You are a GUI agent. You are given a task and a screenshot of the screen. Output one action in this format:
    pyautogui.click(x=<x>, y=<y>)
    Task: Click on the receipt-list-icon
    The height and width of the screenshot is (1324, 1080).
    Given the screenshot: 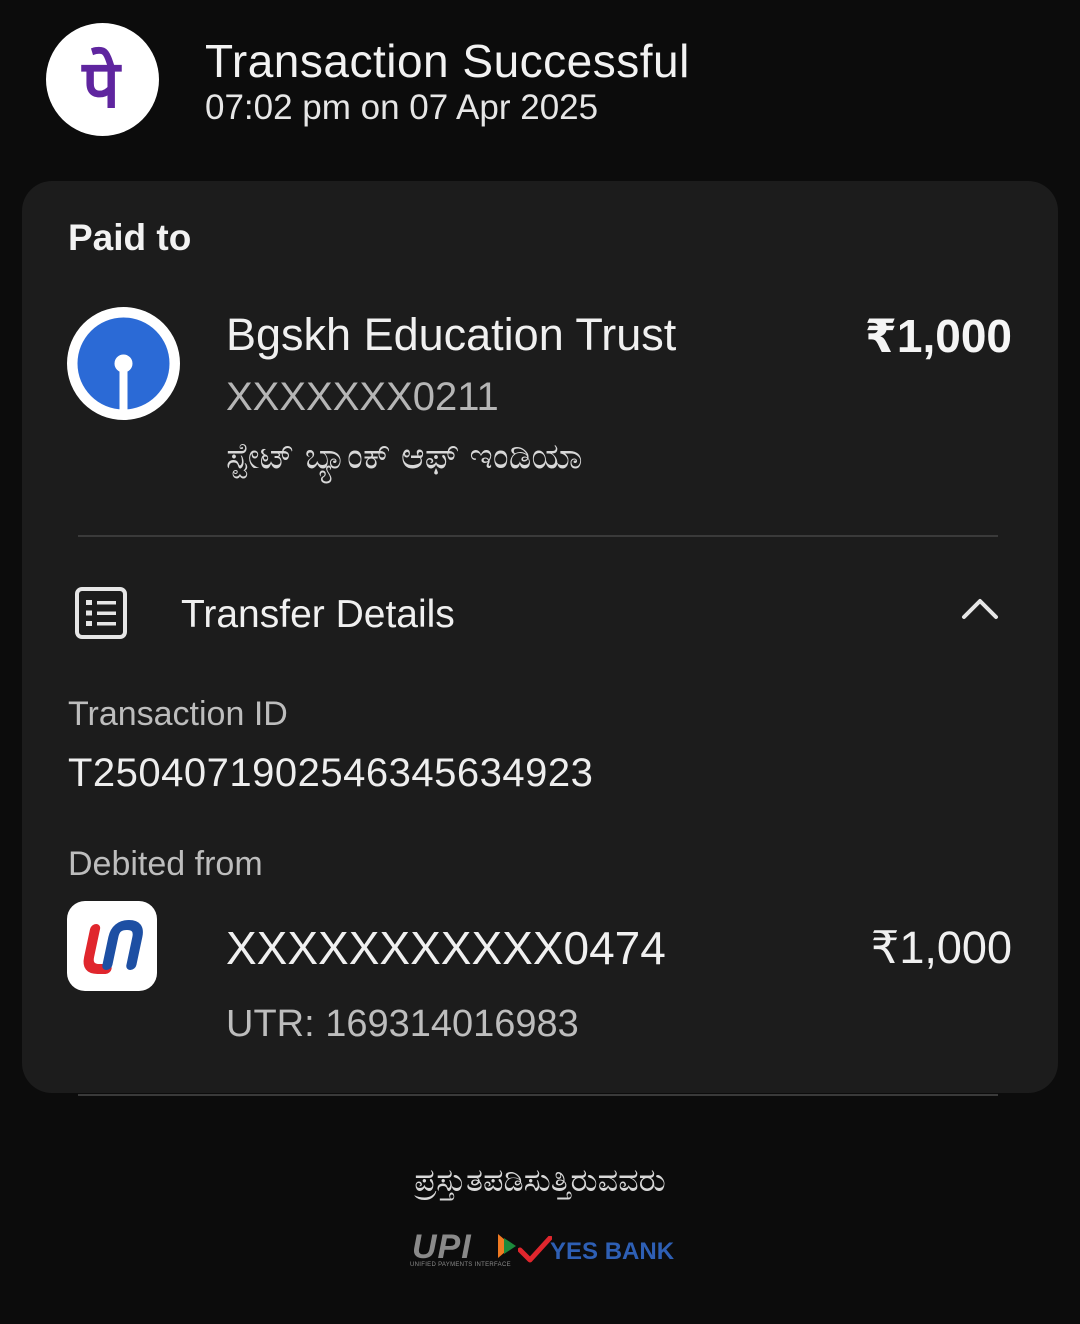 What is the action you would take?
    pyautogui.click(x=101, y=615)
    